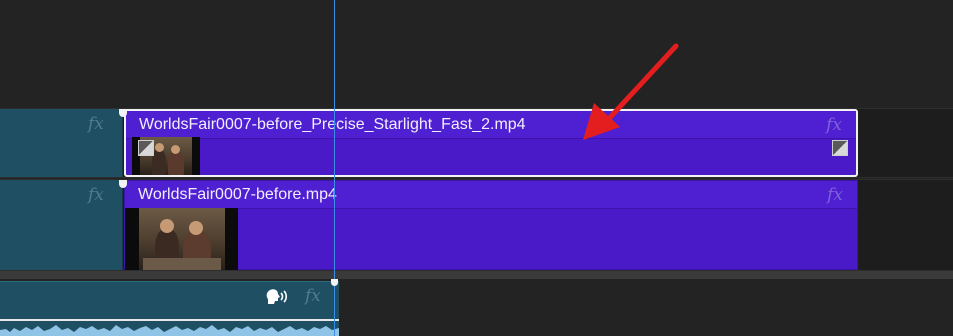 The width and height of the screenshot is (953, 336). I want to click on transition-end-icon, so click(840, 148).